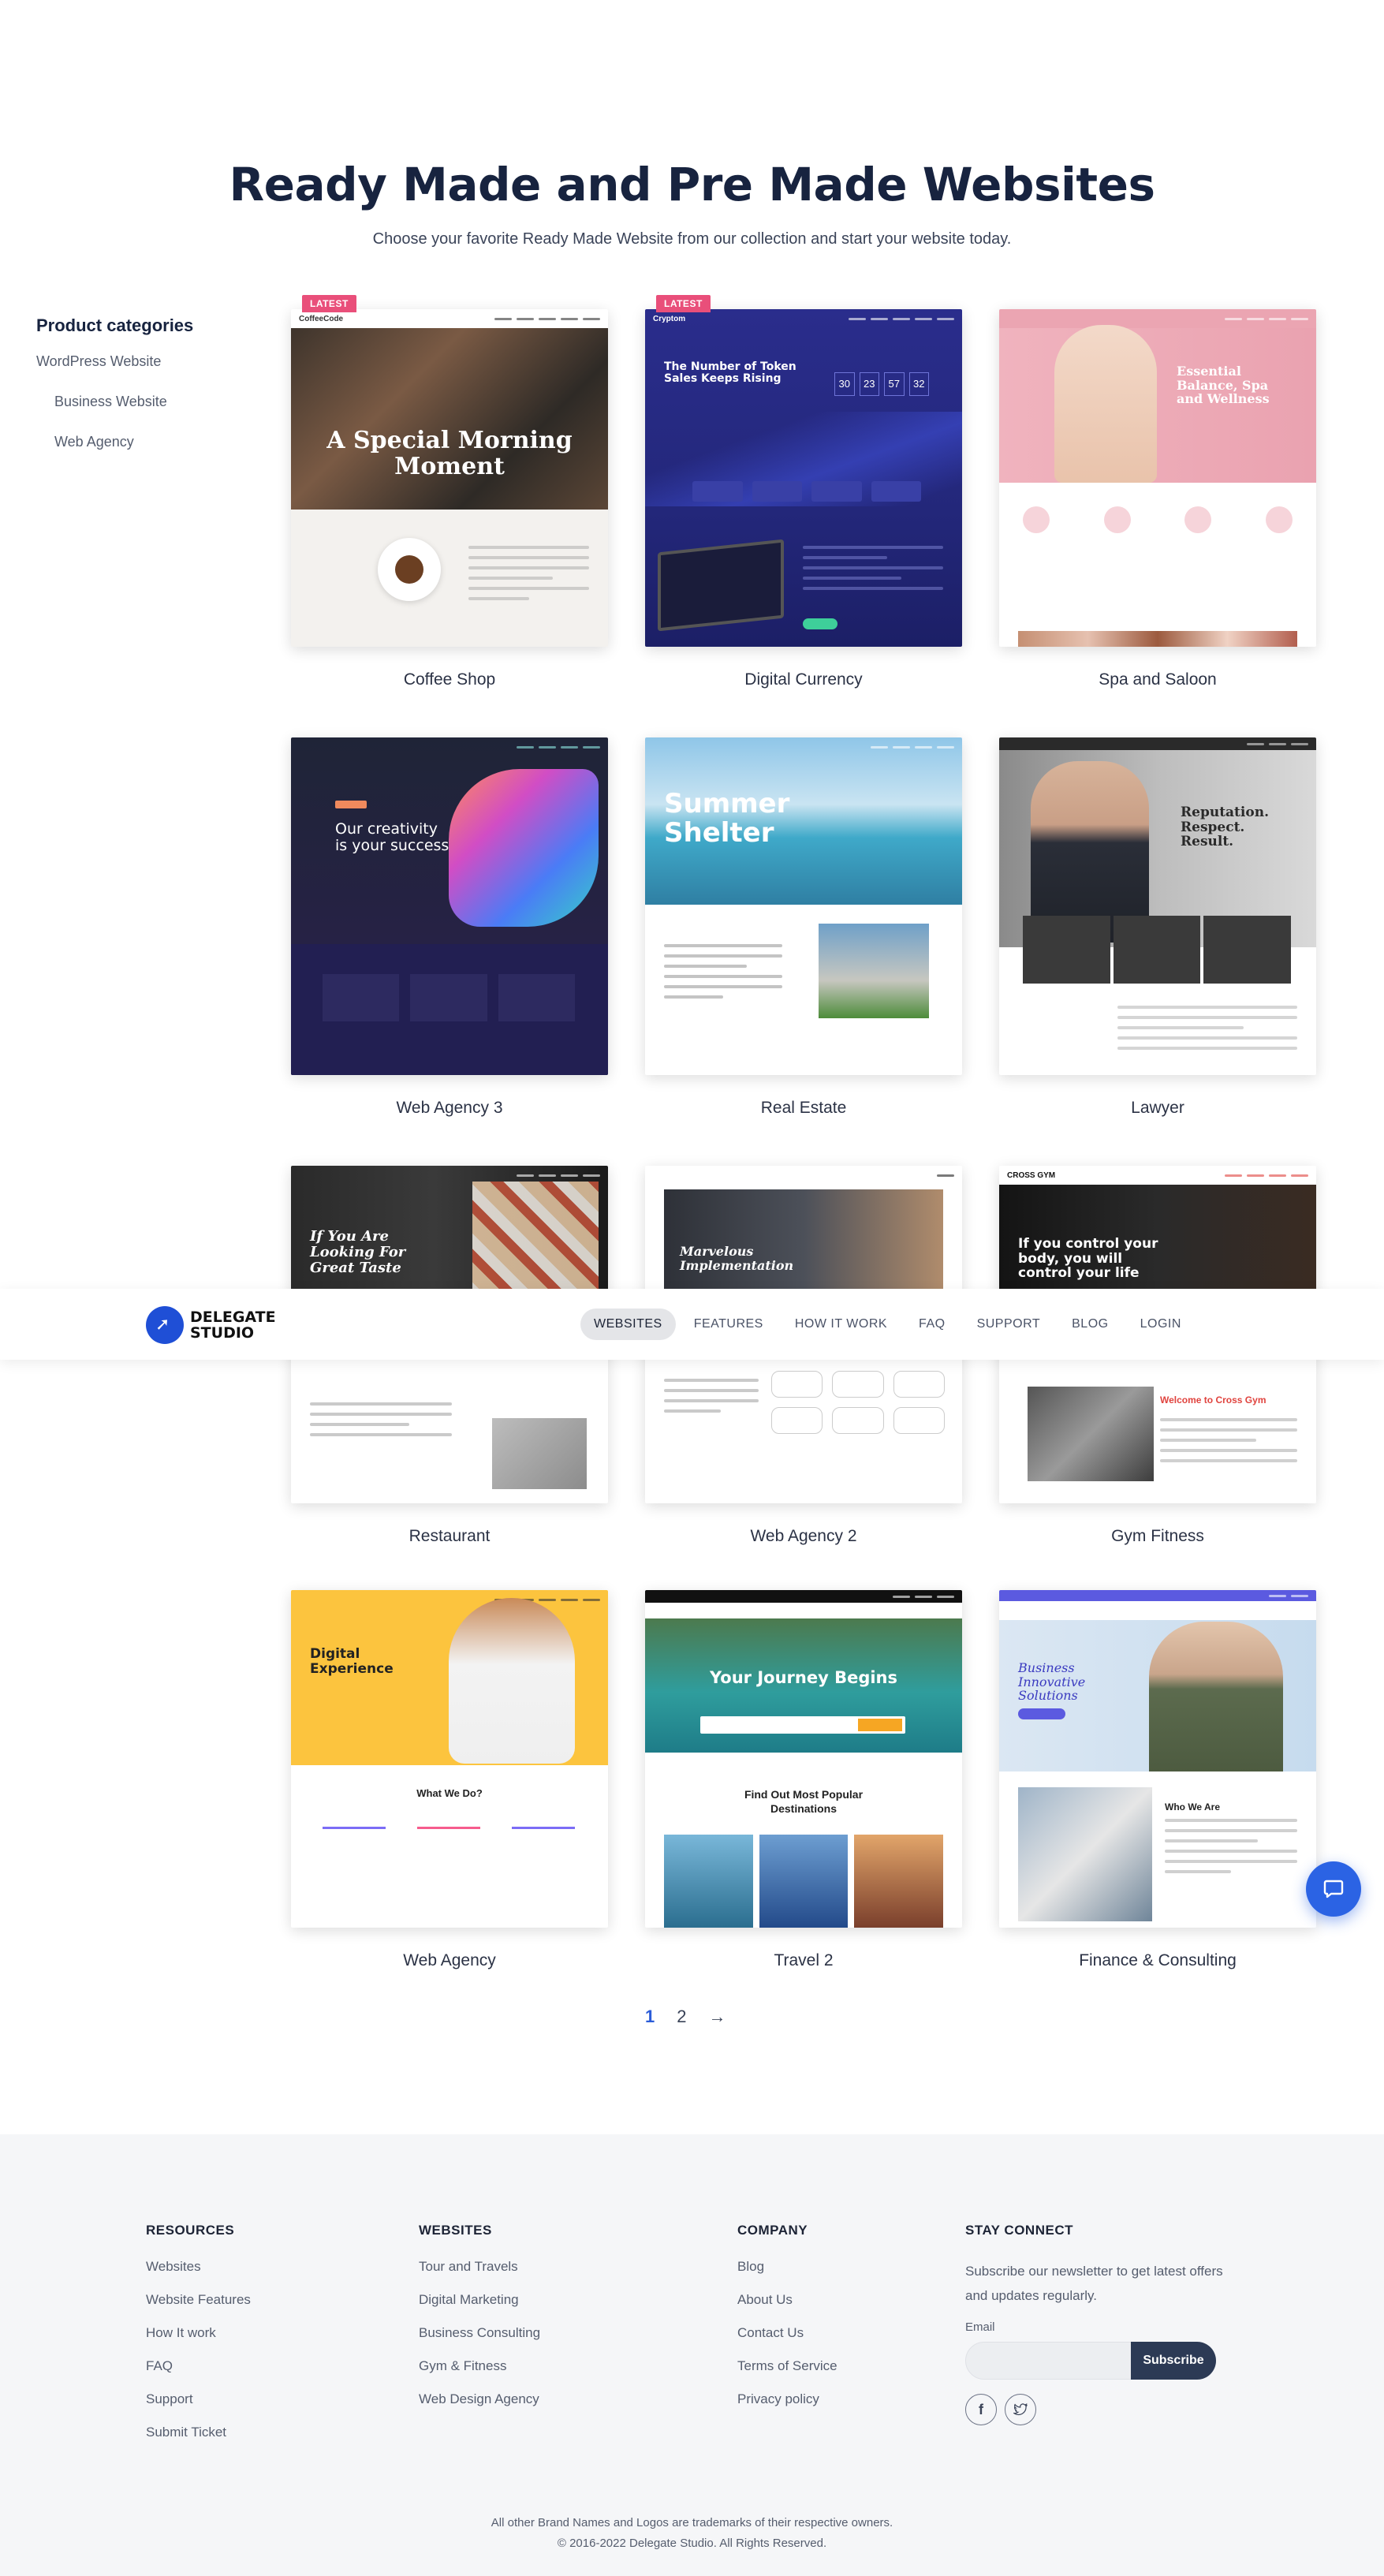  I want to click on nav-login: LOGIN, so click(1161, 1324).